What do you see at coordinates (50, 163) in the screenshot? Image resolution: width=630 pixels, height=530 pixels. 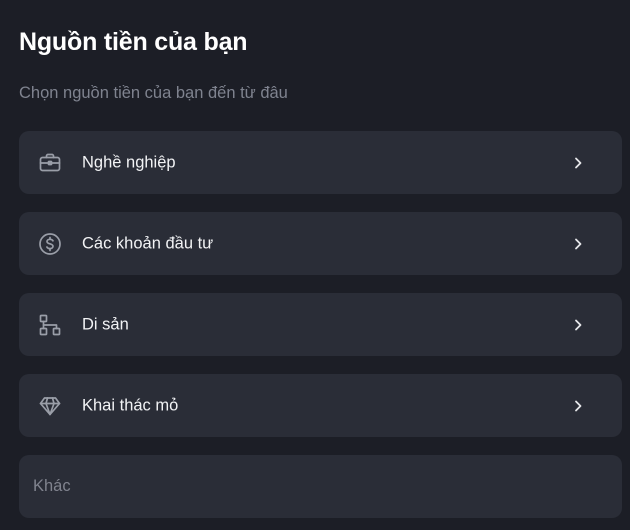 I see `briefcase-icon` at bounding box center [50, 163].